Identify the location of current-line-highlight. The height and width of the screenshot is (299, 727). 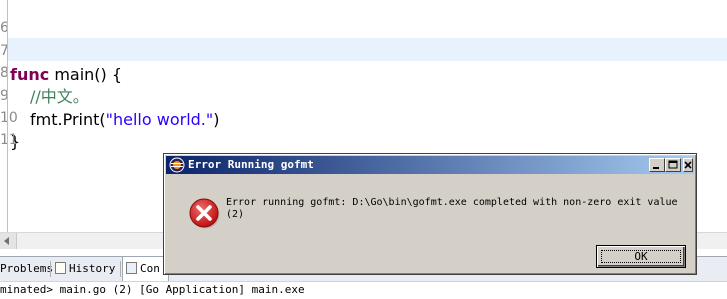
(367, 49).